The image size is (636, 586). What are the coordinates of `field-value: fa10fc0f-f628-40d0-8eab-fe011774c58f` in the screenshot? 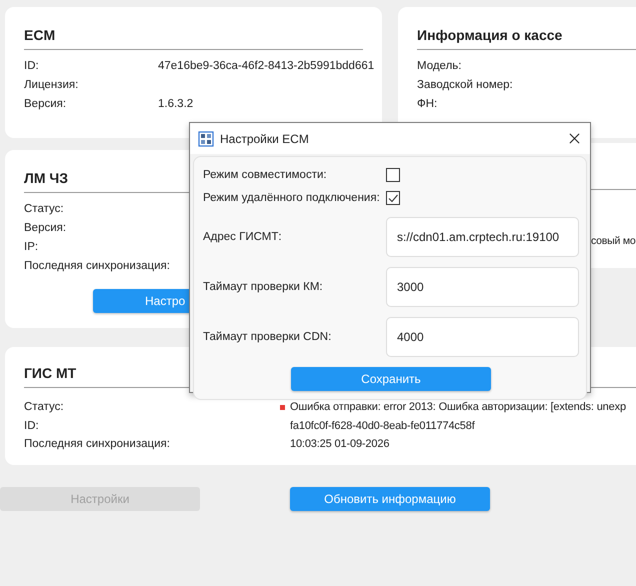 It's located at (382, 426).